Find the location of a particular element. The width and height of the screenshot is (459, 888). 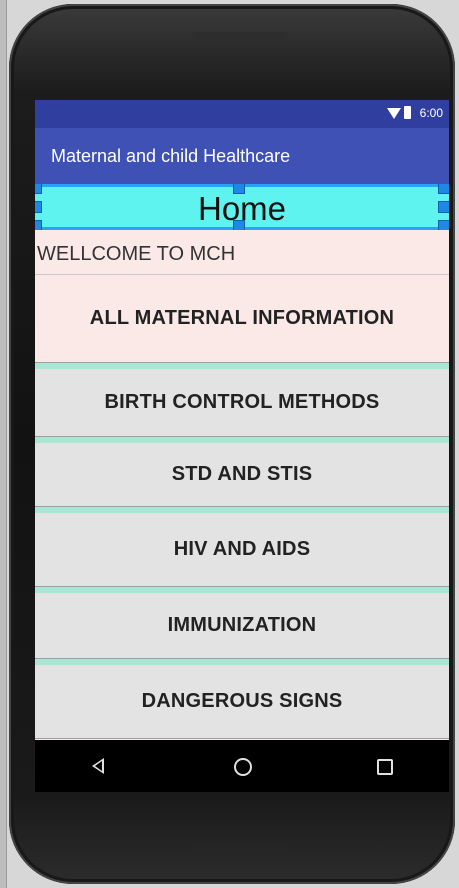

home-icon is located at coordinates (243, 767).